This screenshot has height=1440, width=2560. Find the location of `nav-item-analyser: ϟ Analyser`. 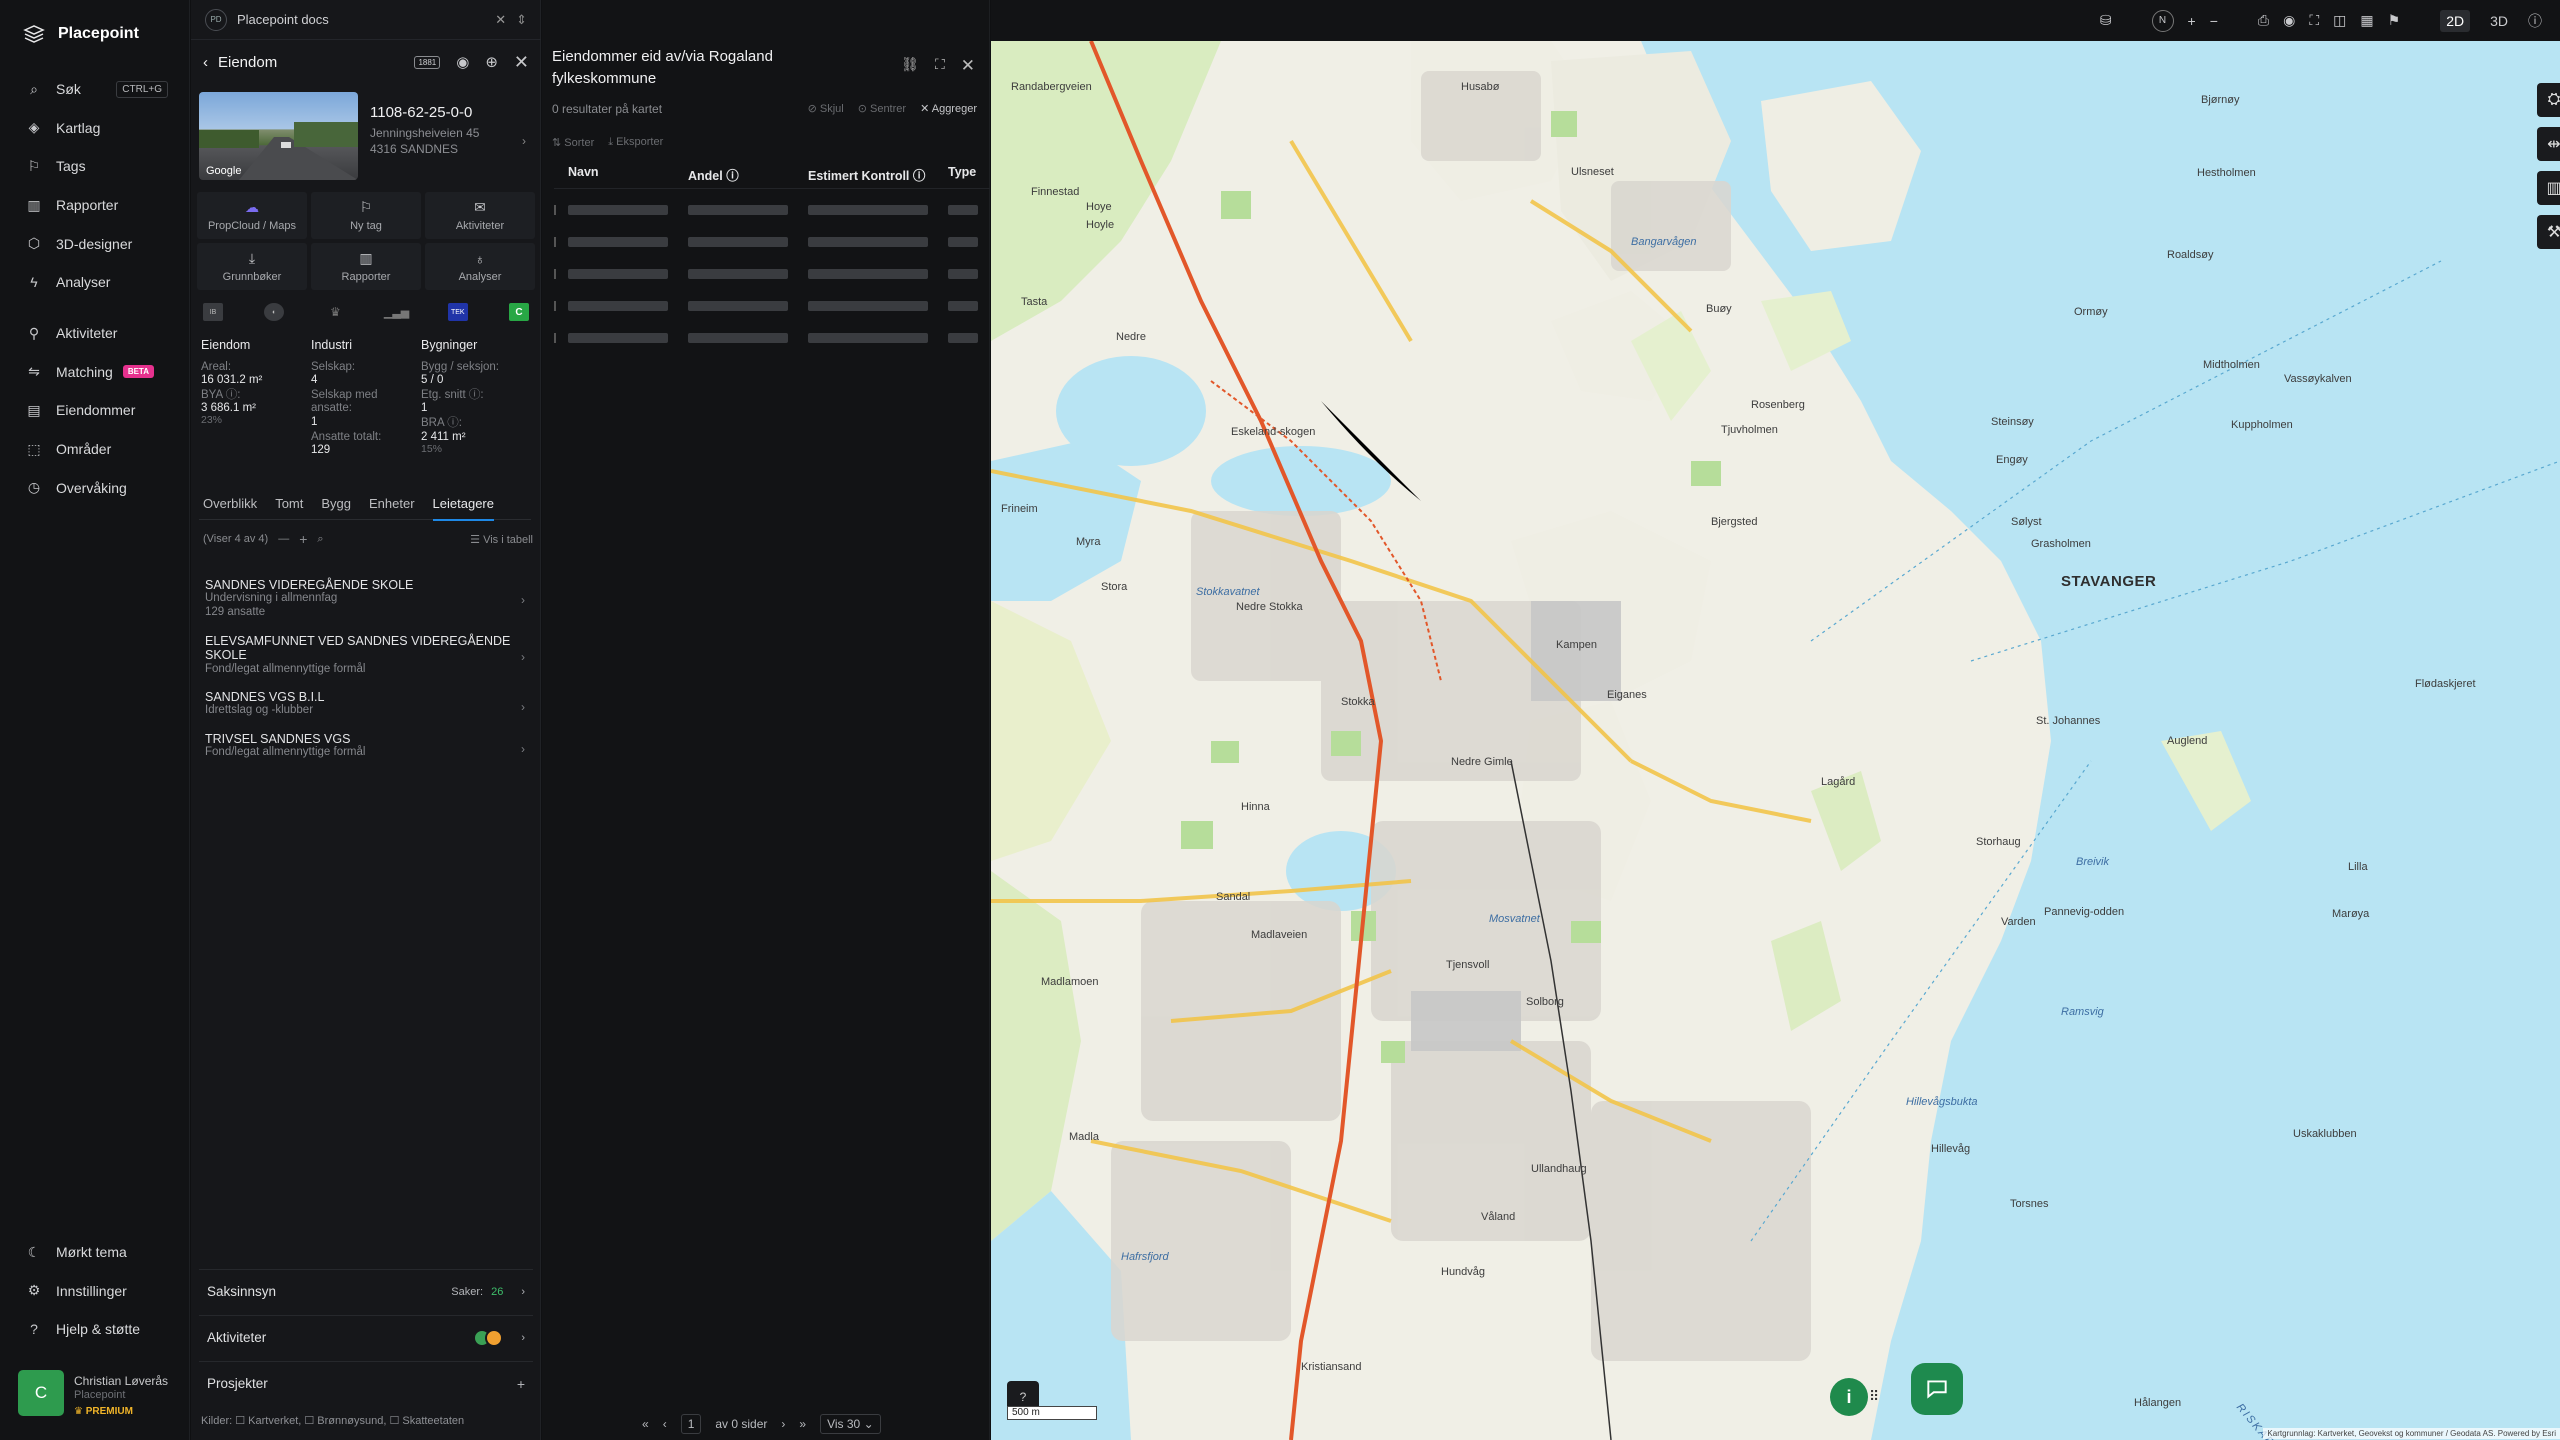

nav-item-analyser: ϟ Analyser is located at coordinates (95, 282).